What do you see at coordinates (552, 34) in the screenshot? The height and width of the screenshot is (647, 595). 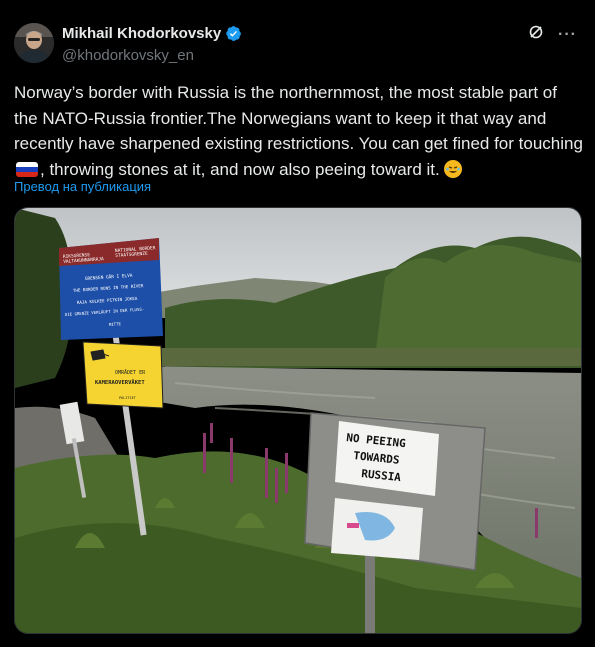 I see `post-top-actions: ···` at bounding box center [552, 34].